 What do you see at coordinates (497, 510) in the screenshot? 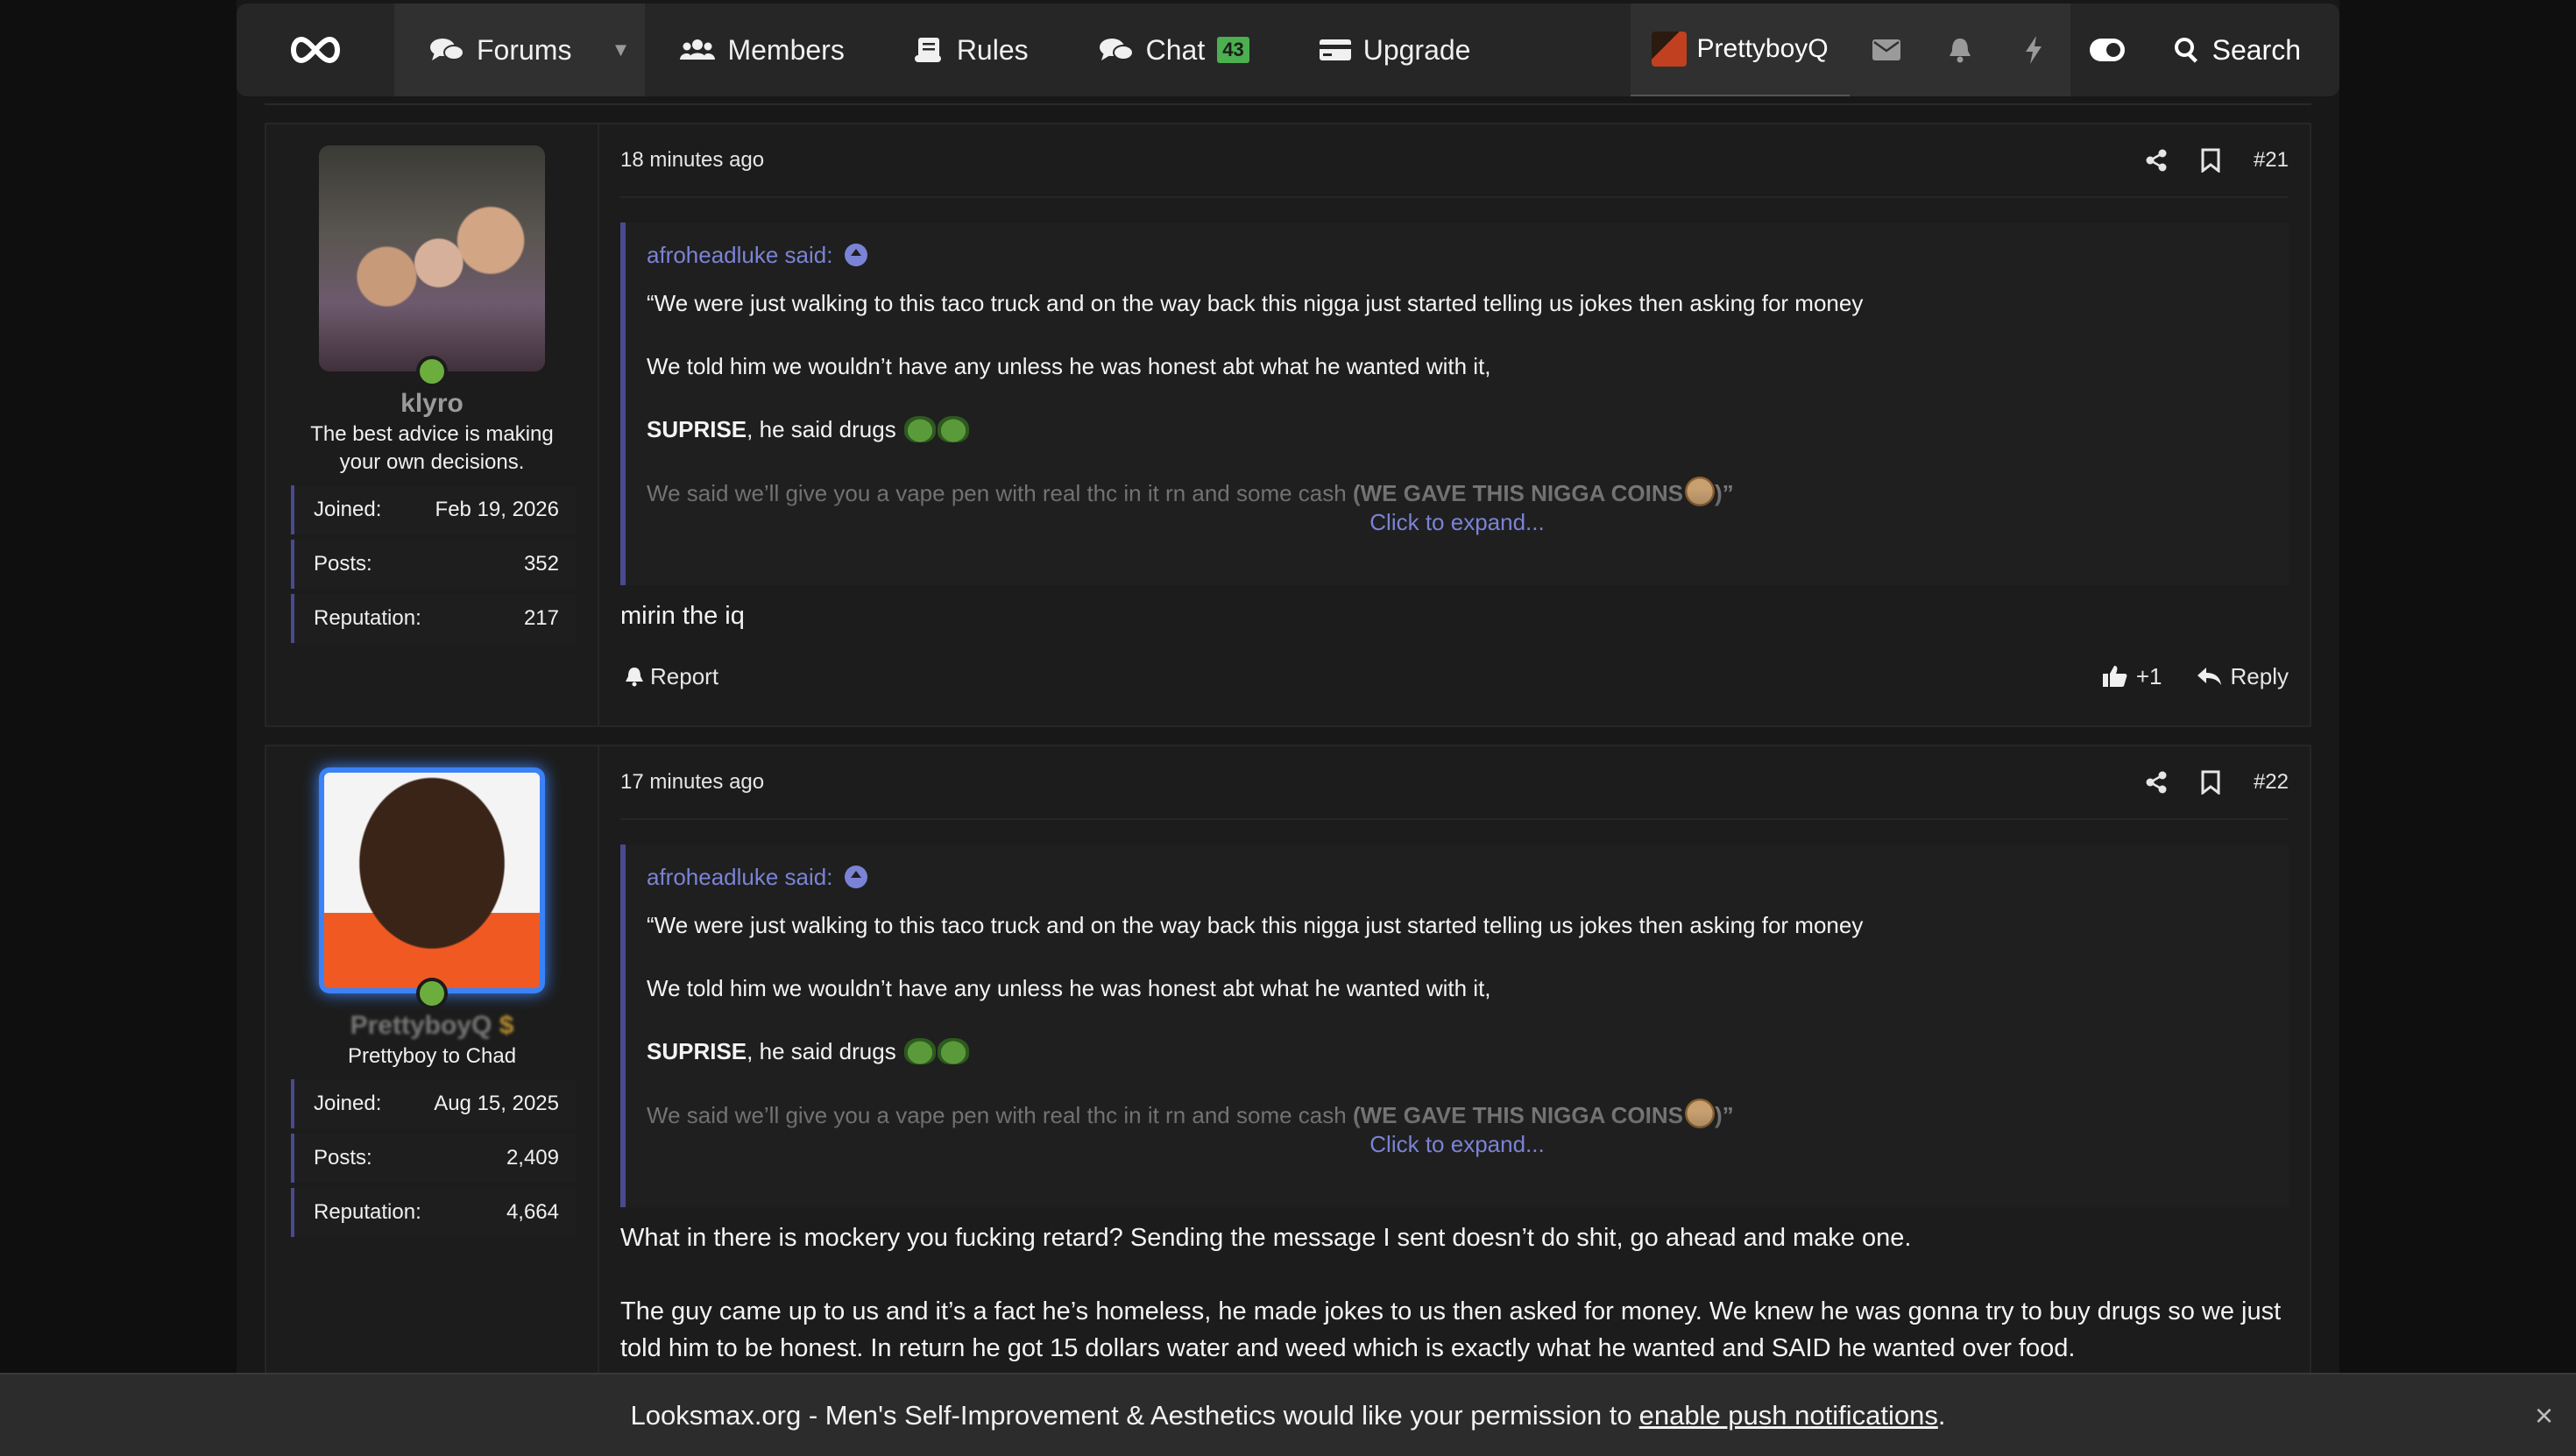
I see `stat-value: Feb 19, 2026` at bounding box center [497, 510].